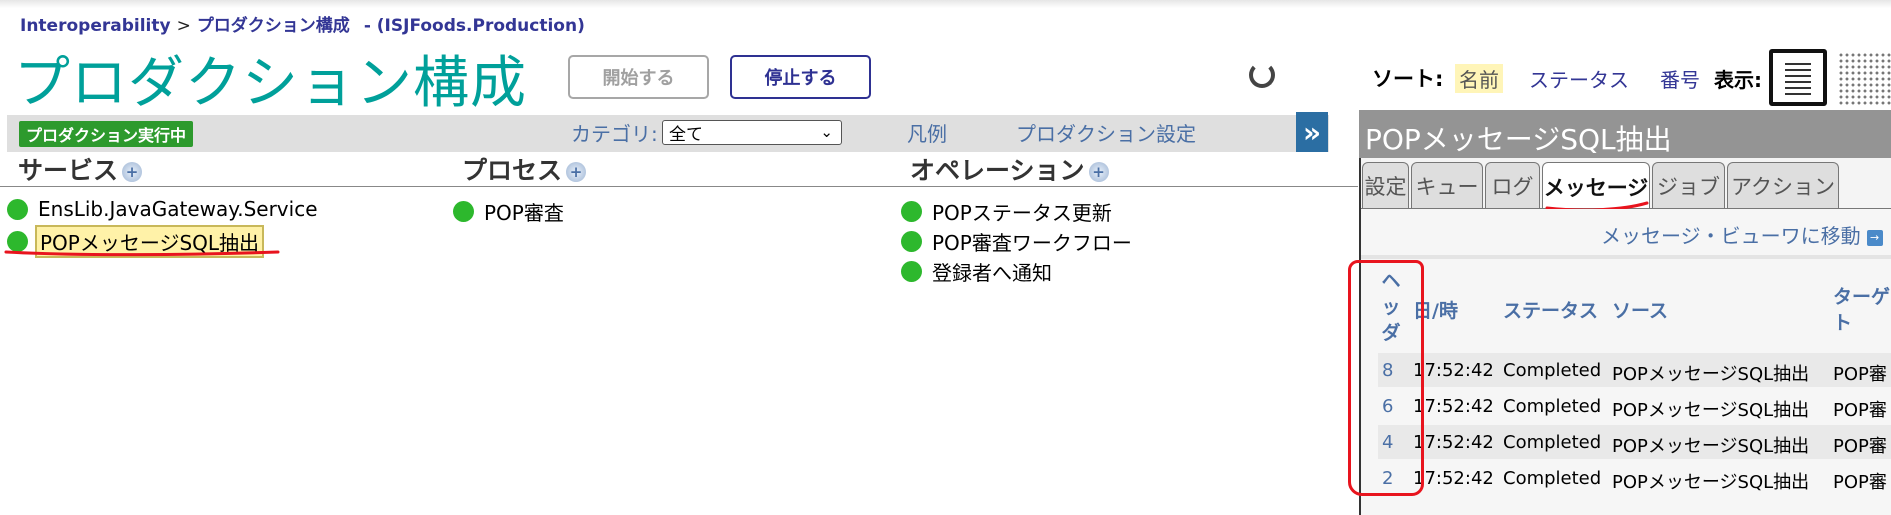  What do you see at coordinates (1408, 79) in the screenshot?
I see `sort-label: ソート:` at bounding box center [1408, 79].